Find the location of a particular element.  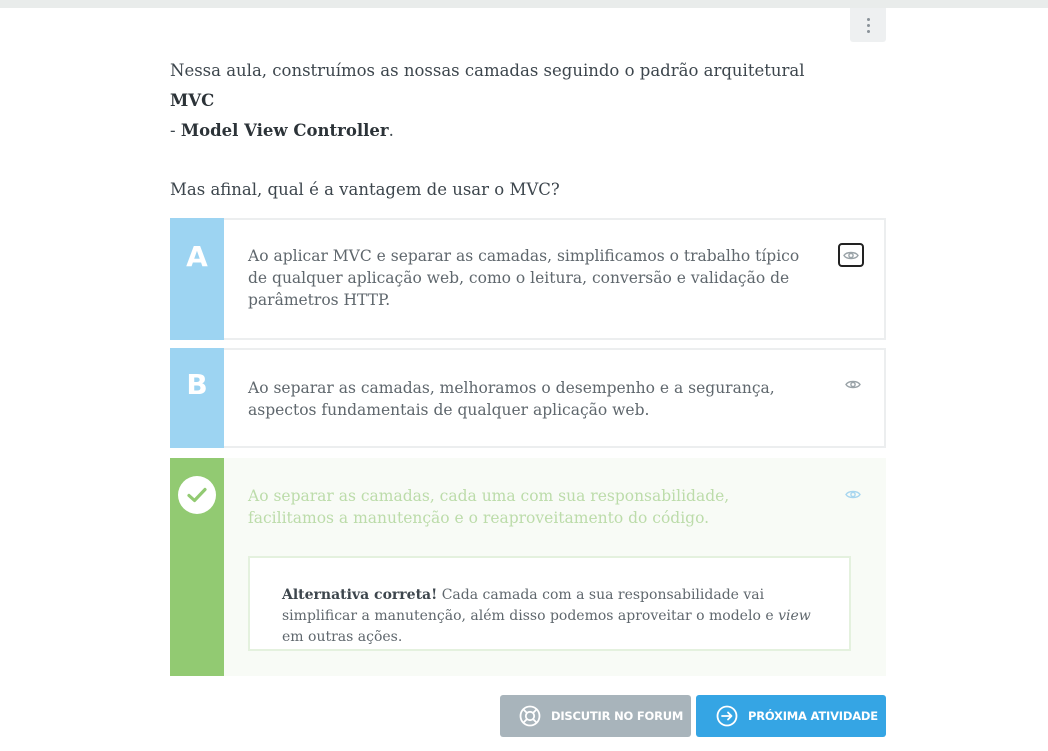

top-bar is located at coordinates (524, 4).